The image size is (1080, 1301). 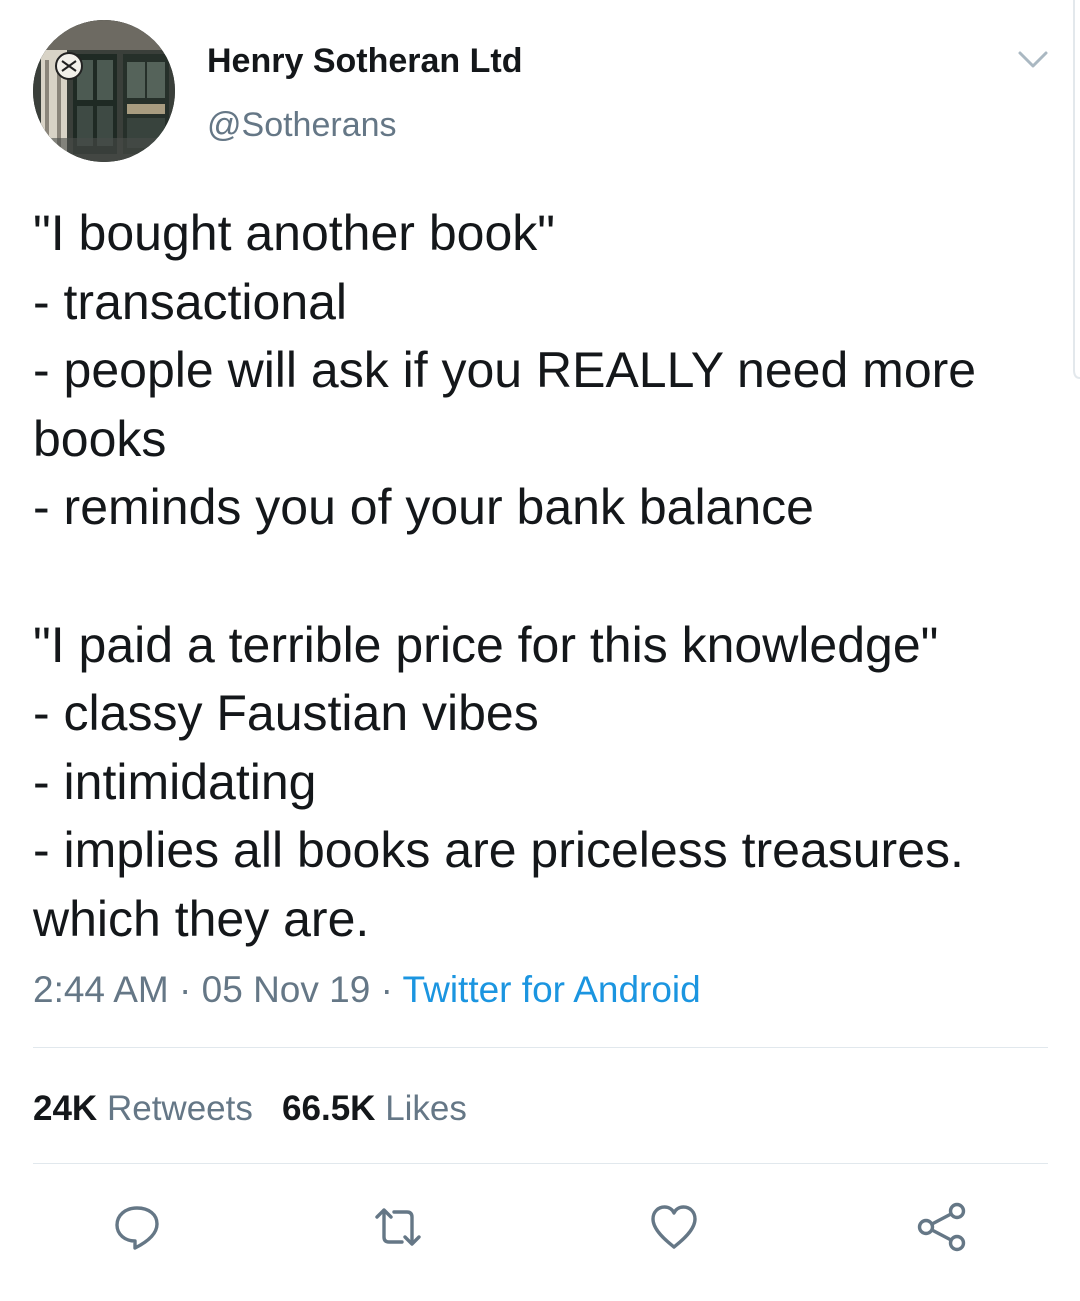 I want to click on likes-count: 66.5K, so click(x=329, y=1108).